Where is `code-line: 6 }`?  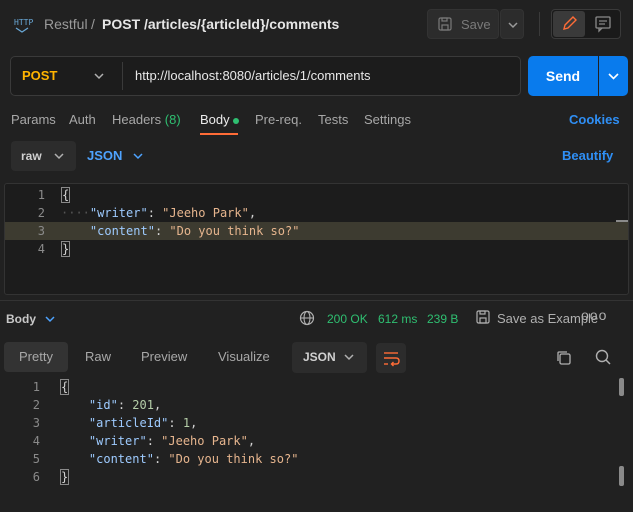 code-line: 6 } is located at coordinates (316, 477).